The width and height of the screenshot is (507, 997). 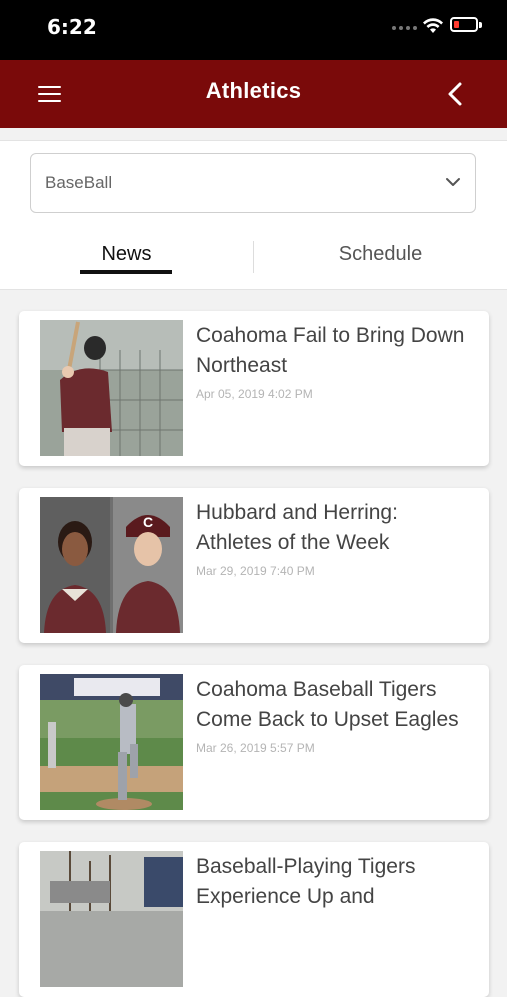 What do you see at coordinates (380, 254) in the screenshot?
I see `tab-schedule-label: Schedule` at bounding box center [380, 254].